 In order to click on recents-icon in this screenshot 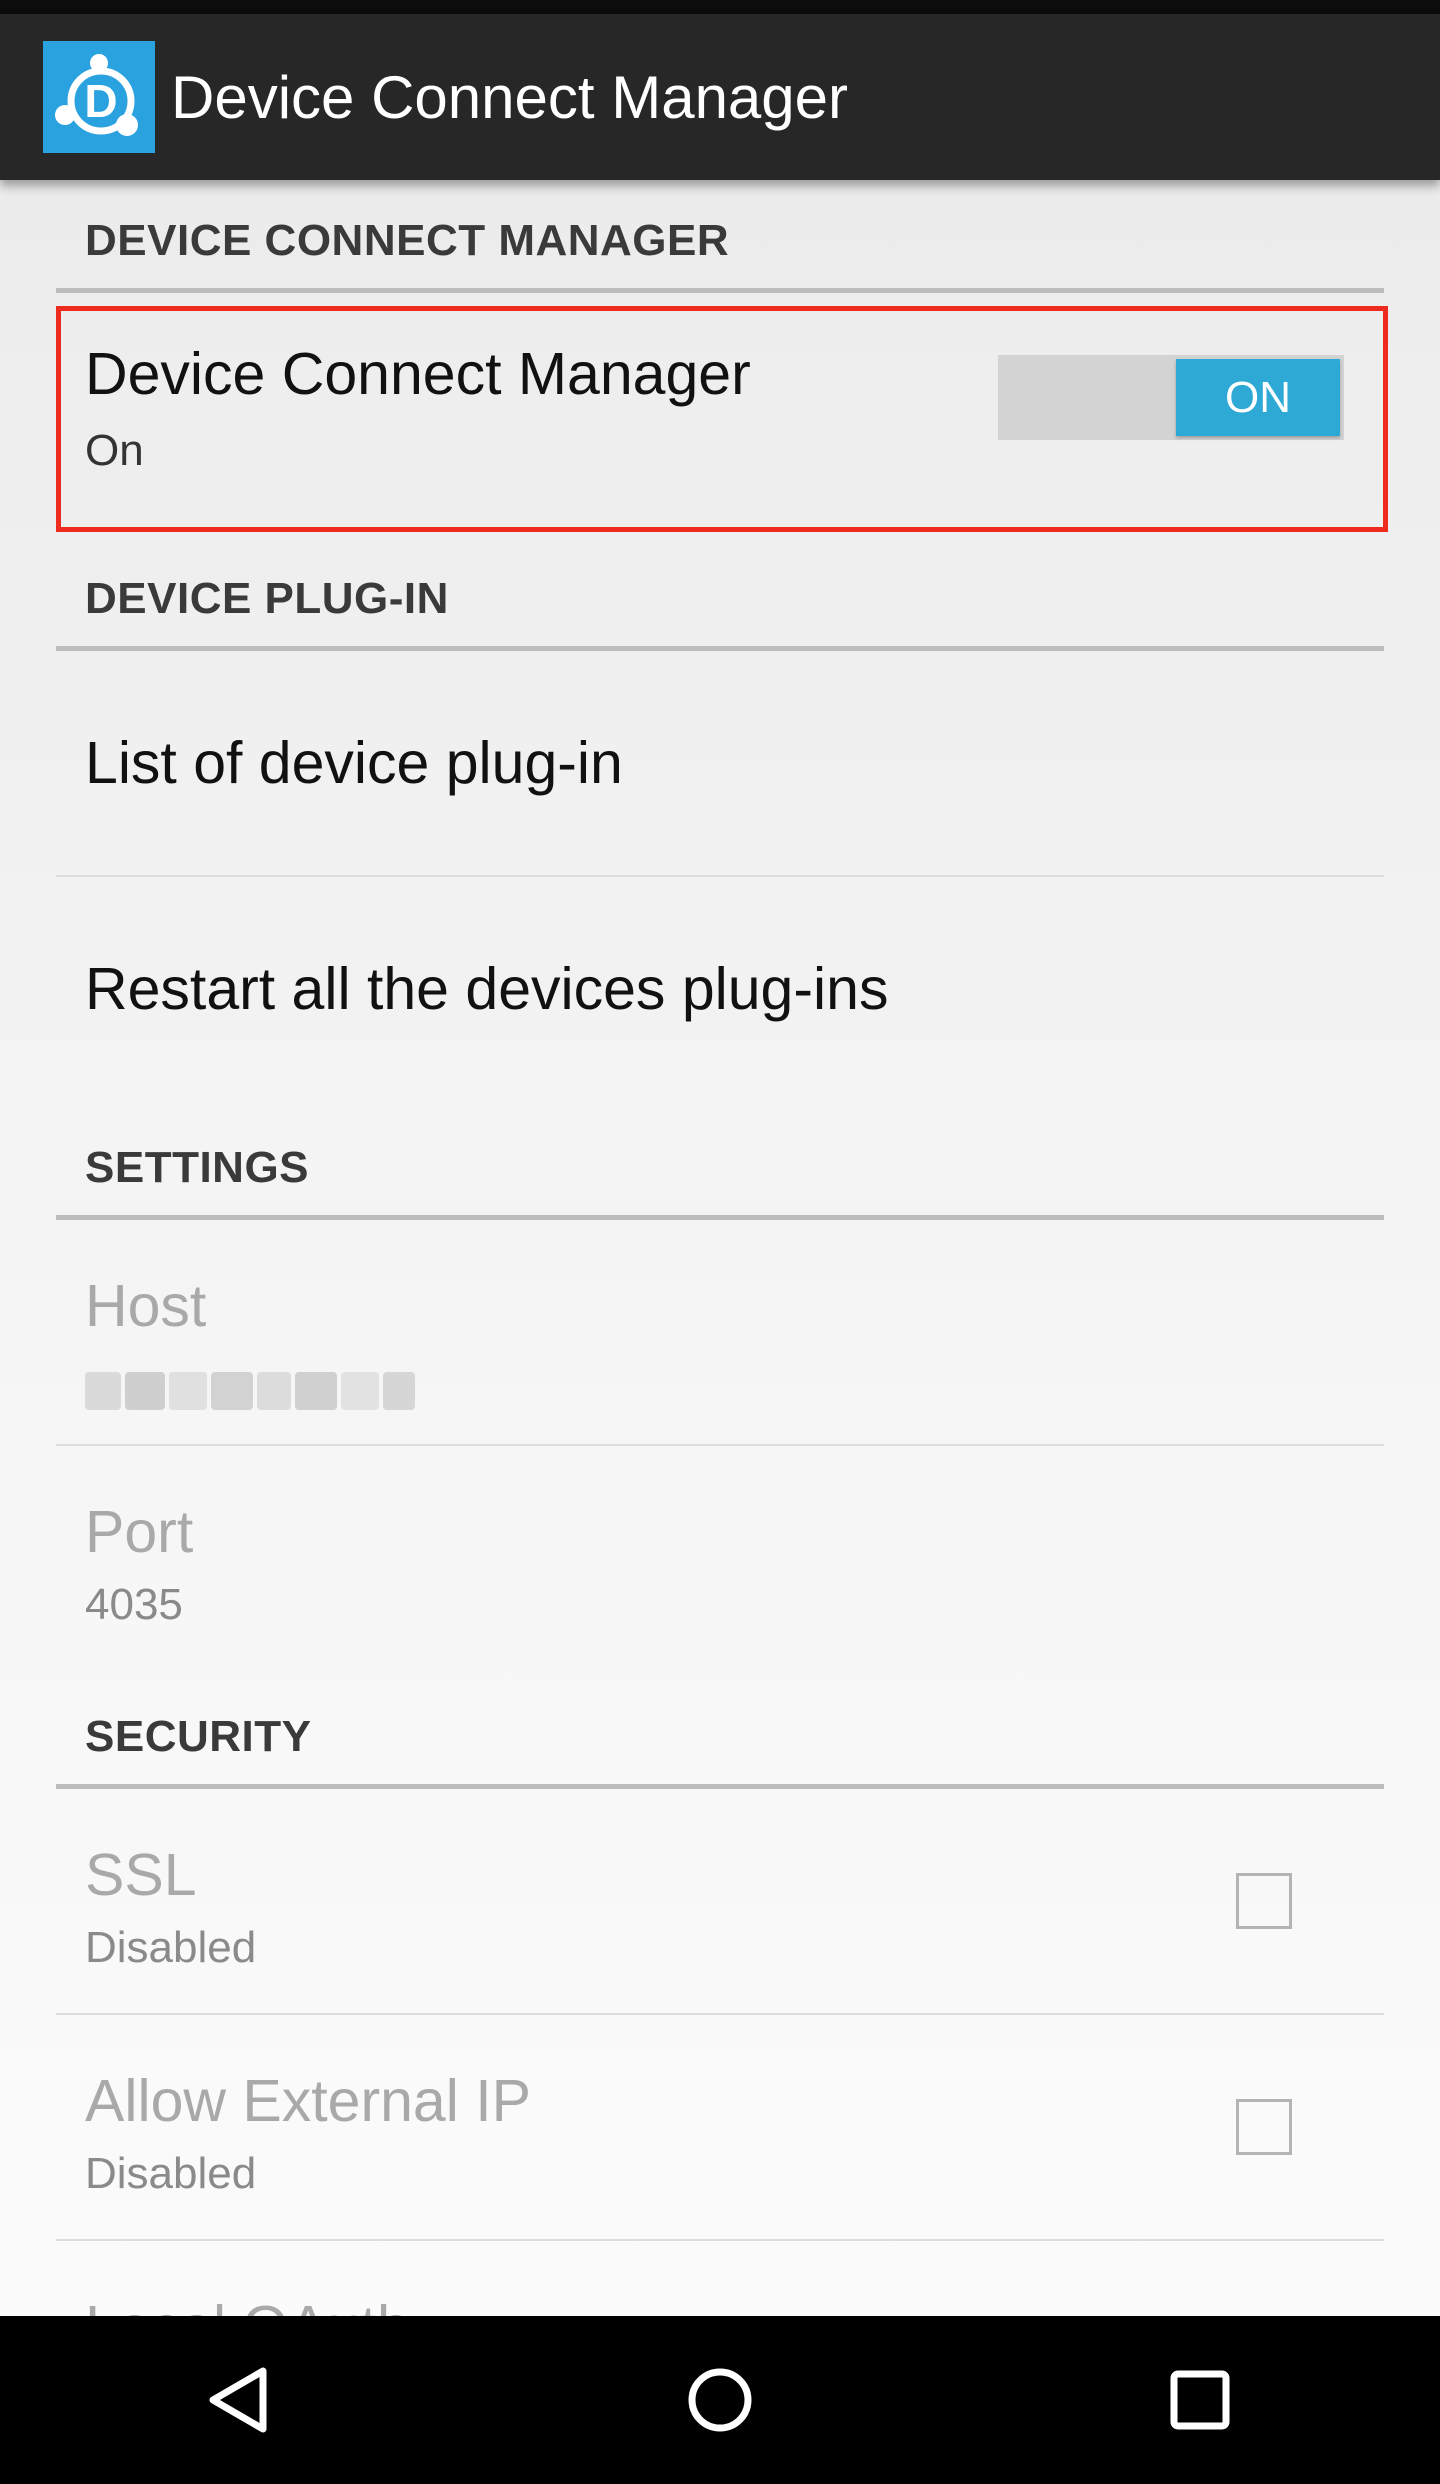, I will do `click(1200, 2400)`.